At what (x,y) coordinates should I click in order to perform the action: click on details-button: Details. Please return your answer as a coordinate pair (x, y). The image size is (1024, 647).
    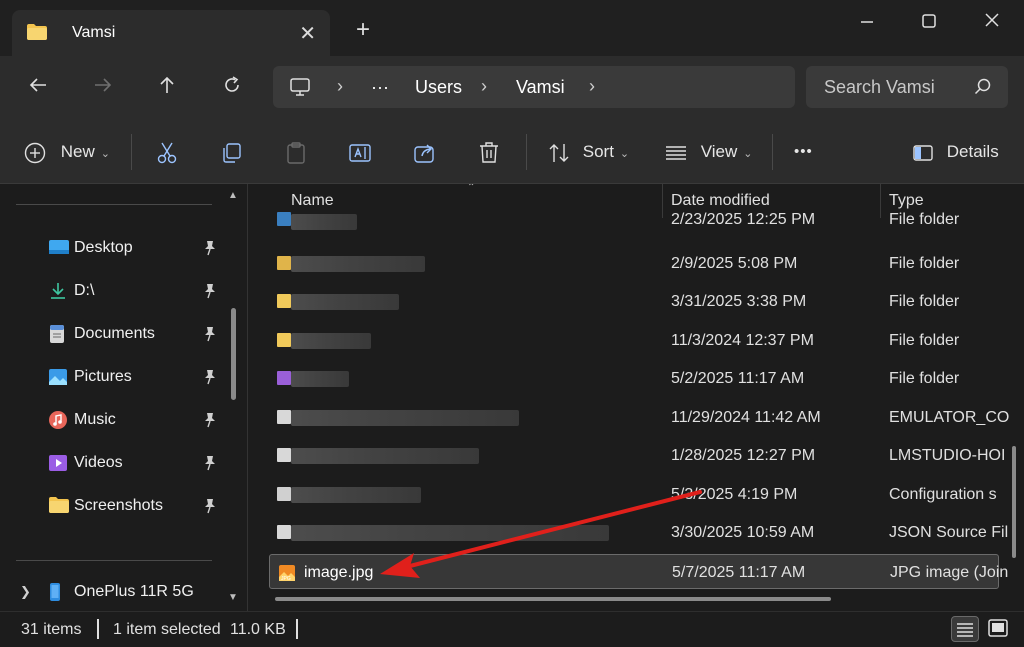
    Looking at the image, I should click on (955, 152).